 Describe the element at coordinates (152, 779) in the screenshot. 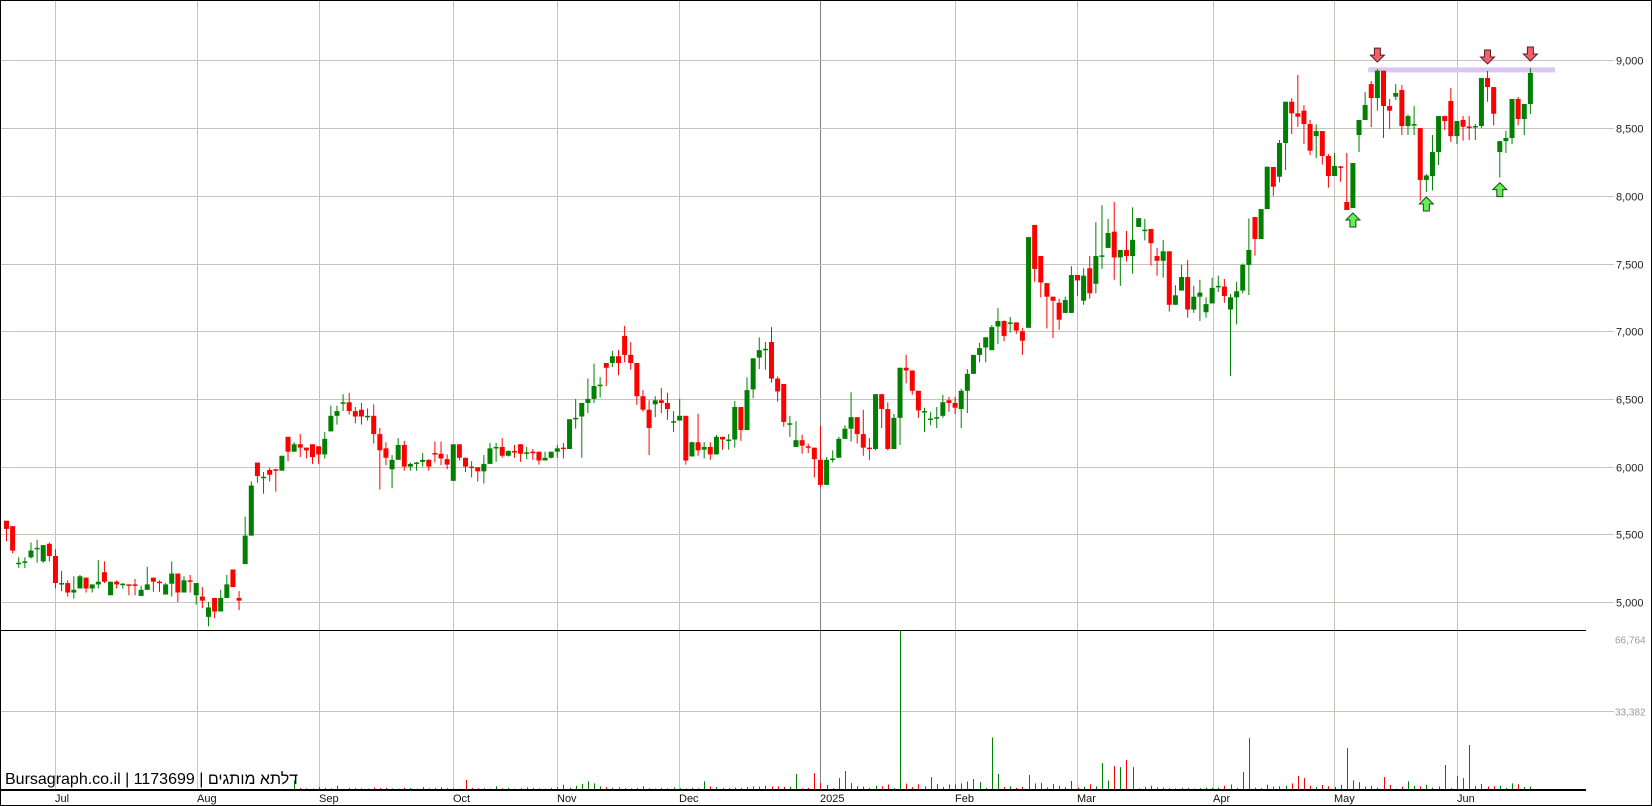

I see `chart-title-watermark: Bursagraph.co.il | 1173699 | דלתא מותגים` at that location.